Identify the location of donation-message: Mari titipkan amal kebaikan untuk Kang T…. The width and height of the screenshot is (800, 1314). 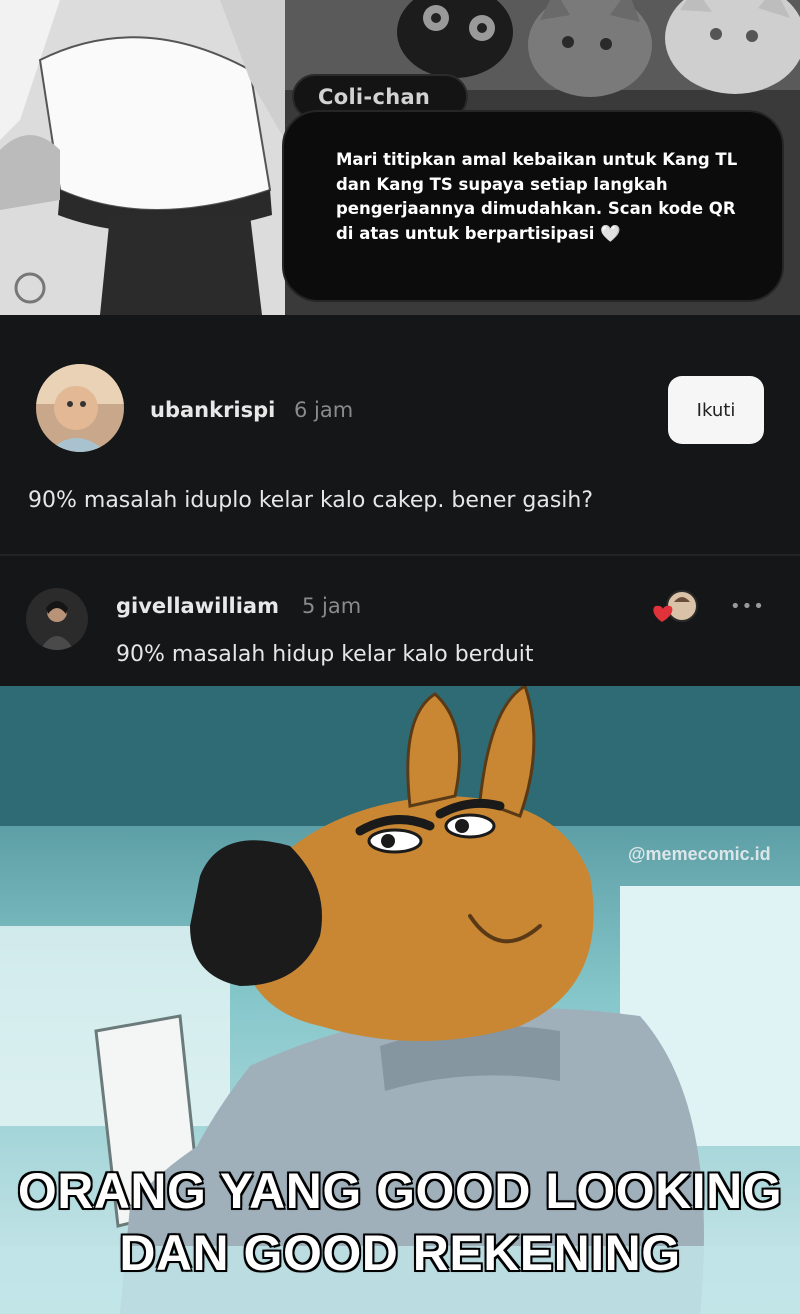
(537, 196).